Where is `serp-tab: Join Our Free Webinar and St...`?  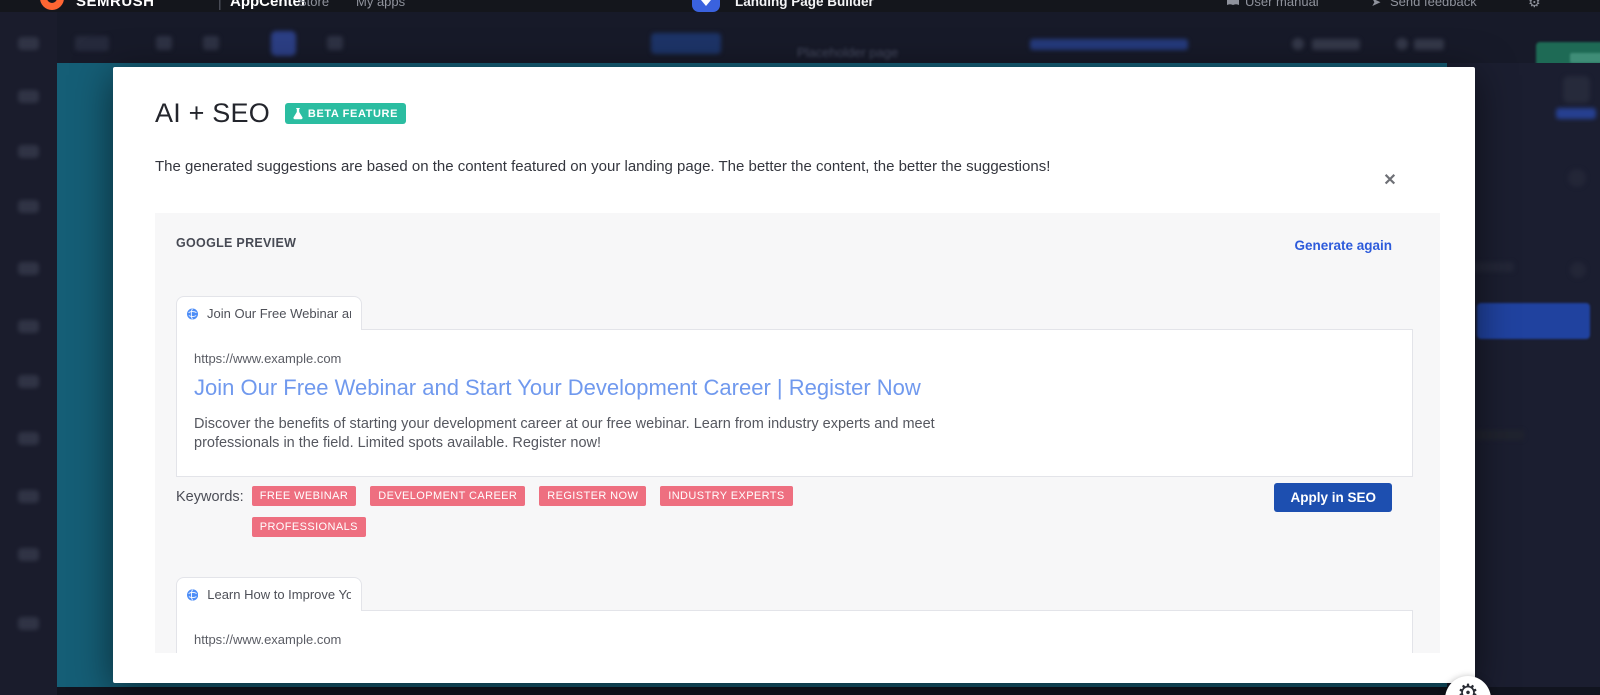
serp-tab: Join Our Free Webinar and St... is located at coordinates (269, 313).